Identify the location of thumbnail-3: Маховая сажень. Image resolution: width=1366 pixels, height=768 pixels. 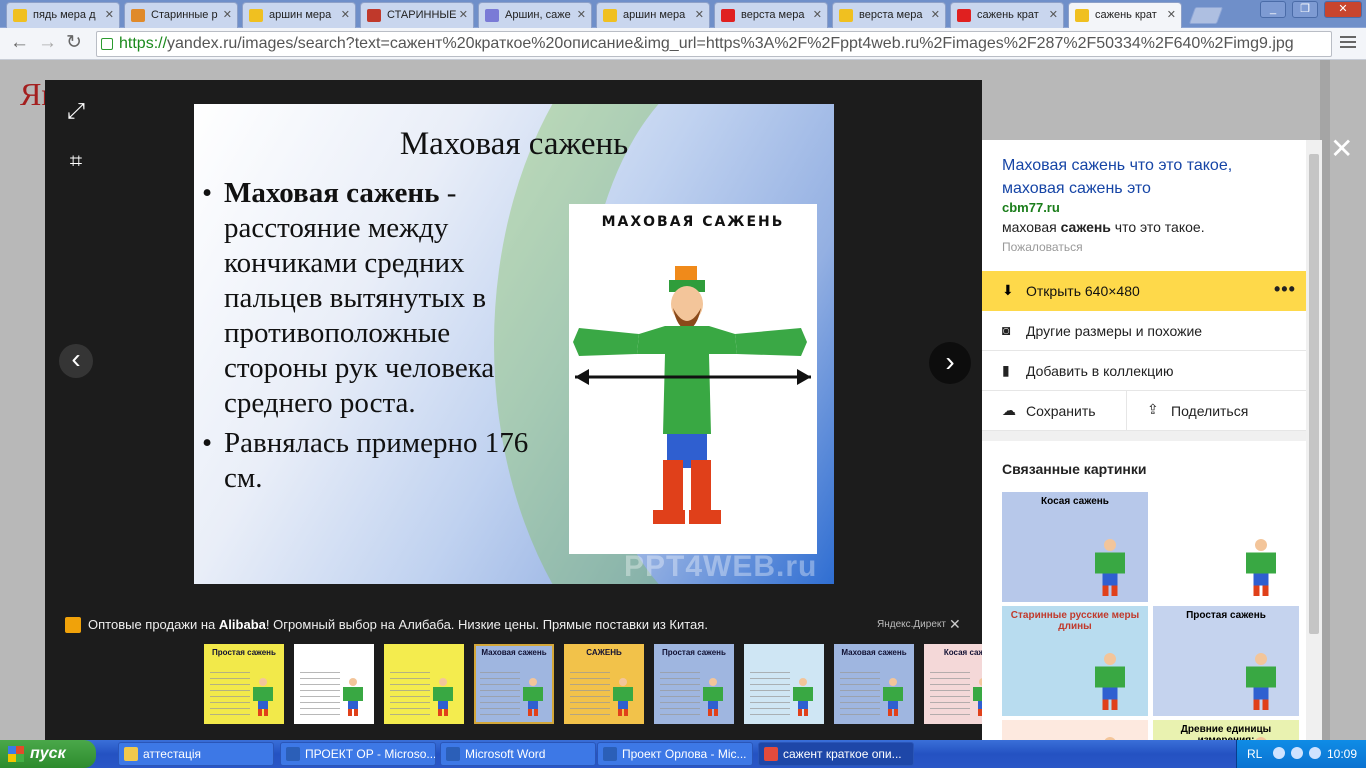
(514, 684).